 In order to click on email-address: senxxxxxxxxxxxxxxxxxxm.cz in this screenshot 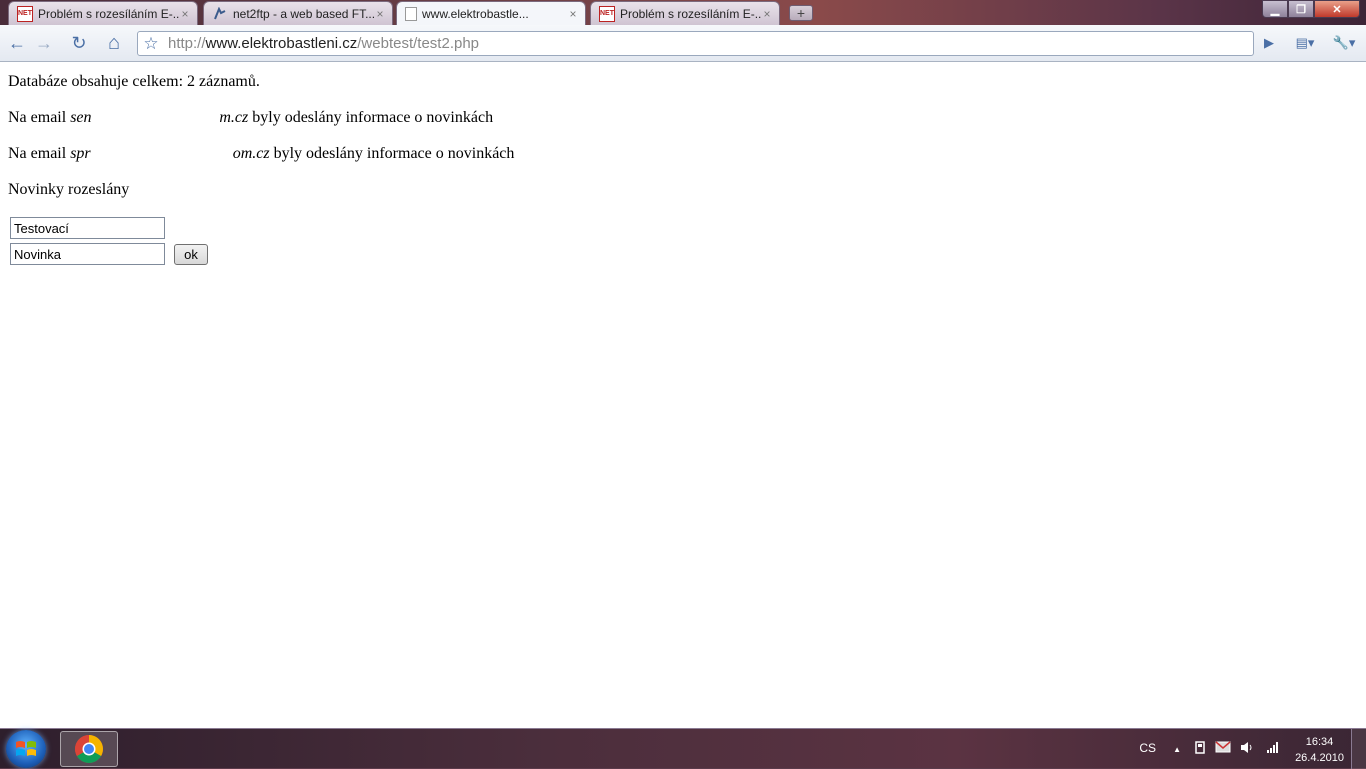, I will do `click(159, 118)`.